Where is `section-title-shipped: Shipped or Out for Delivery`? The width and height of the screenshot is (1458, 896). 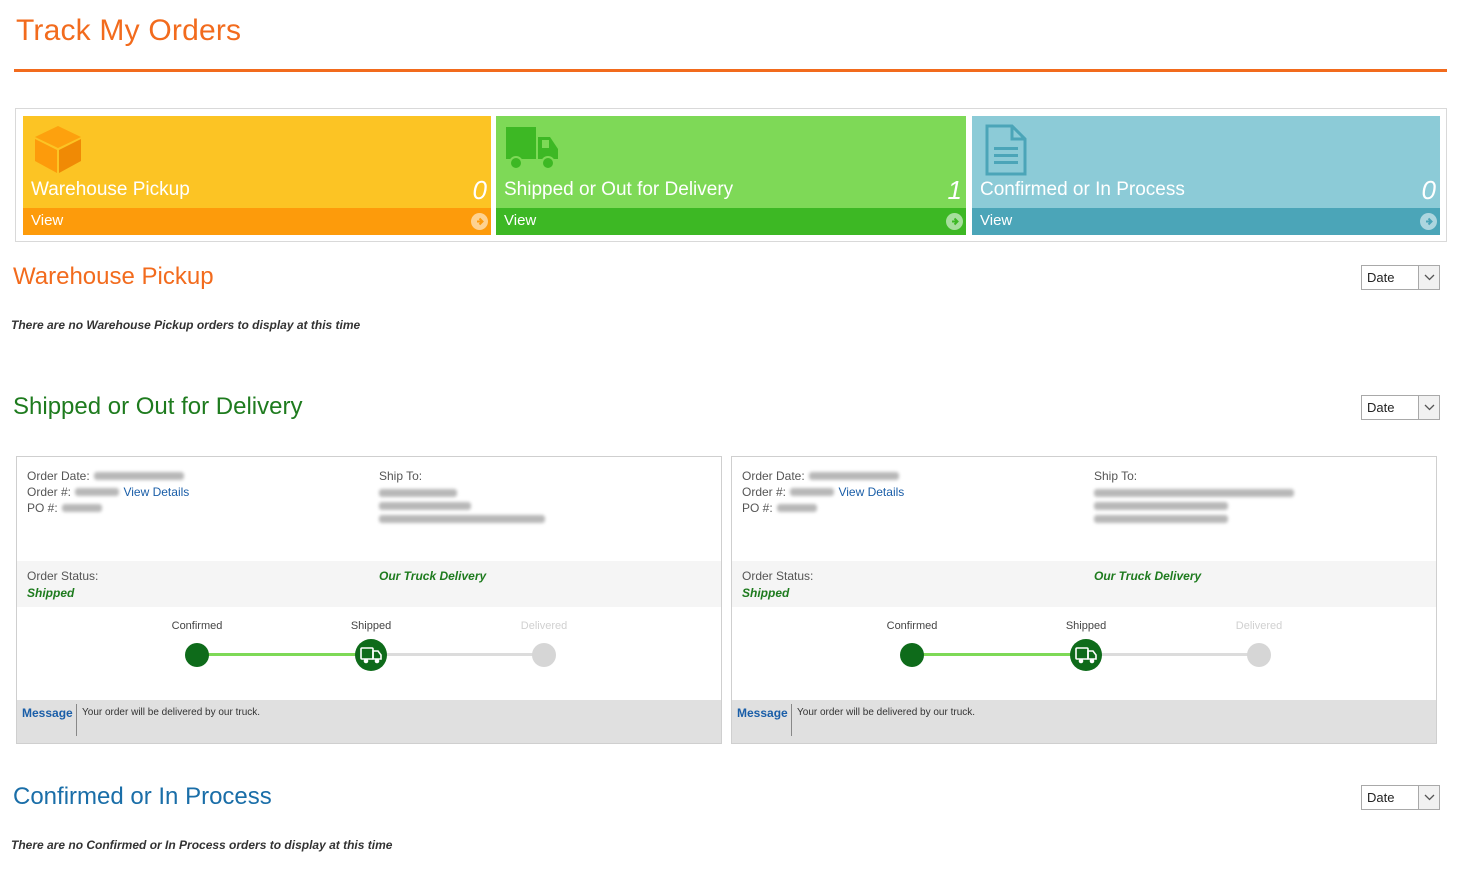 section-title-shipped: Shipped or Out for Delivery is located at coordinates (158, 406).